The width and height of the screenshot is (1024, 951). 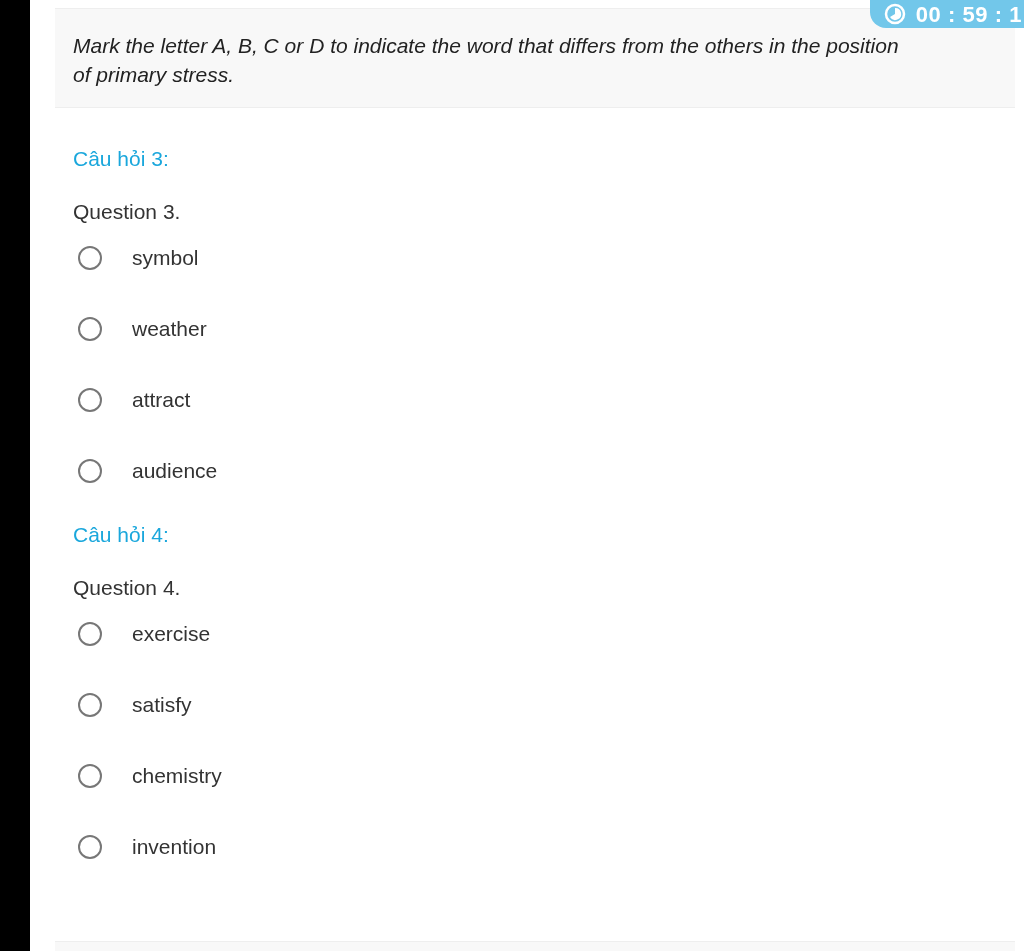 I want to click on instructions-text: Mark the letter A, B, C or D to indicate the word that differs from the others in the position of primary stress., so click(x=486, y=60).